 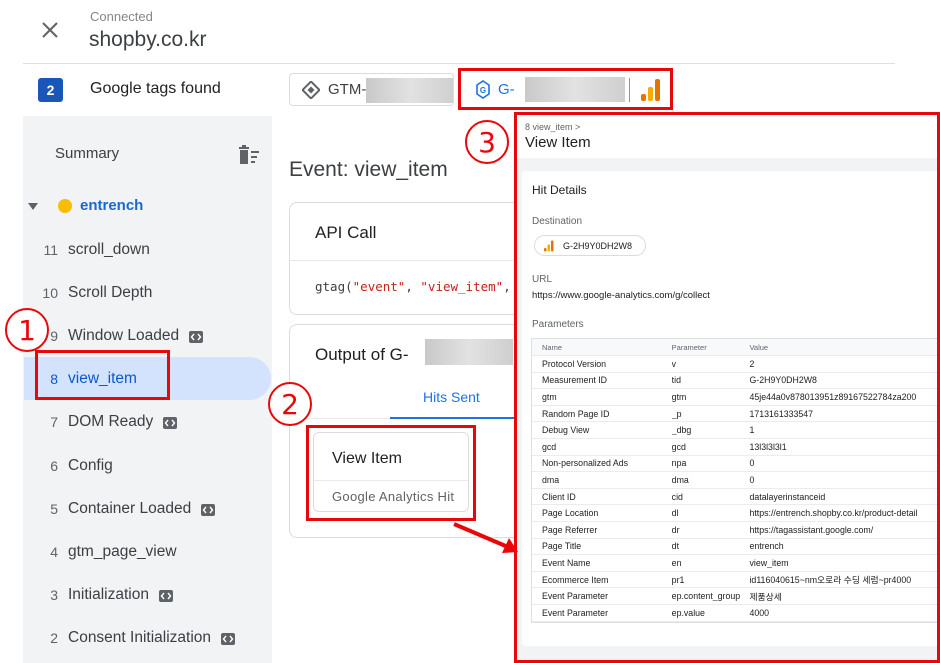 What do you see at coordinates (249, 155) in the screenshot?
I see `clear-list-icon` at bounding box center [249, 155].